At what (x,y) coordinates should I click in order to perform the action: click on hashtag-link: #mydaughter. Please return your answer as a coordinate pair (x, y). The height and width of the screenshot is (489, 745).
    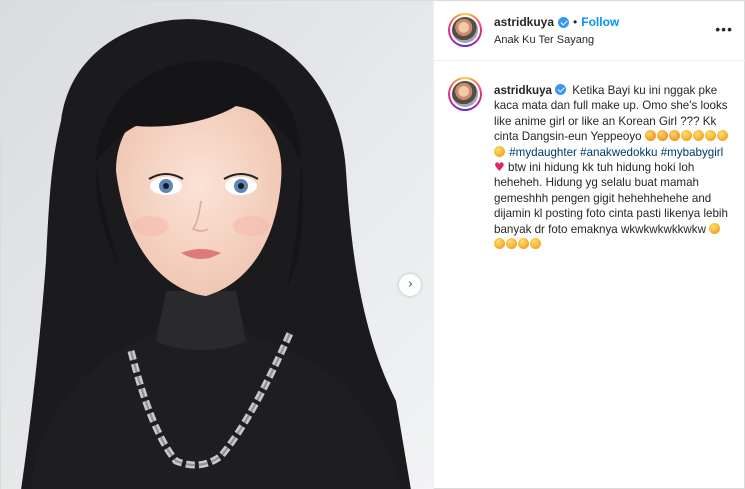
    Looking at the image, I should click on (543, 152).